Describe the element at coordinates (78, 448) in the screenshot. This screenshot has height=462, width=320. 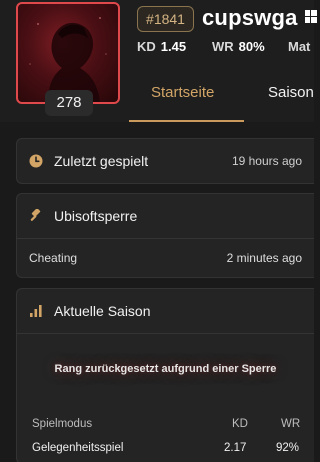
I see `table-cell-mode: Gelegenheitsspiel` at that location.